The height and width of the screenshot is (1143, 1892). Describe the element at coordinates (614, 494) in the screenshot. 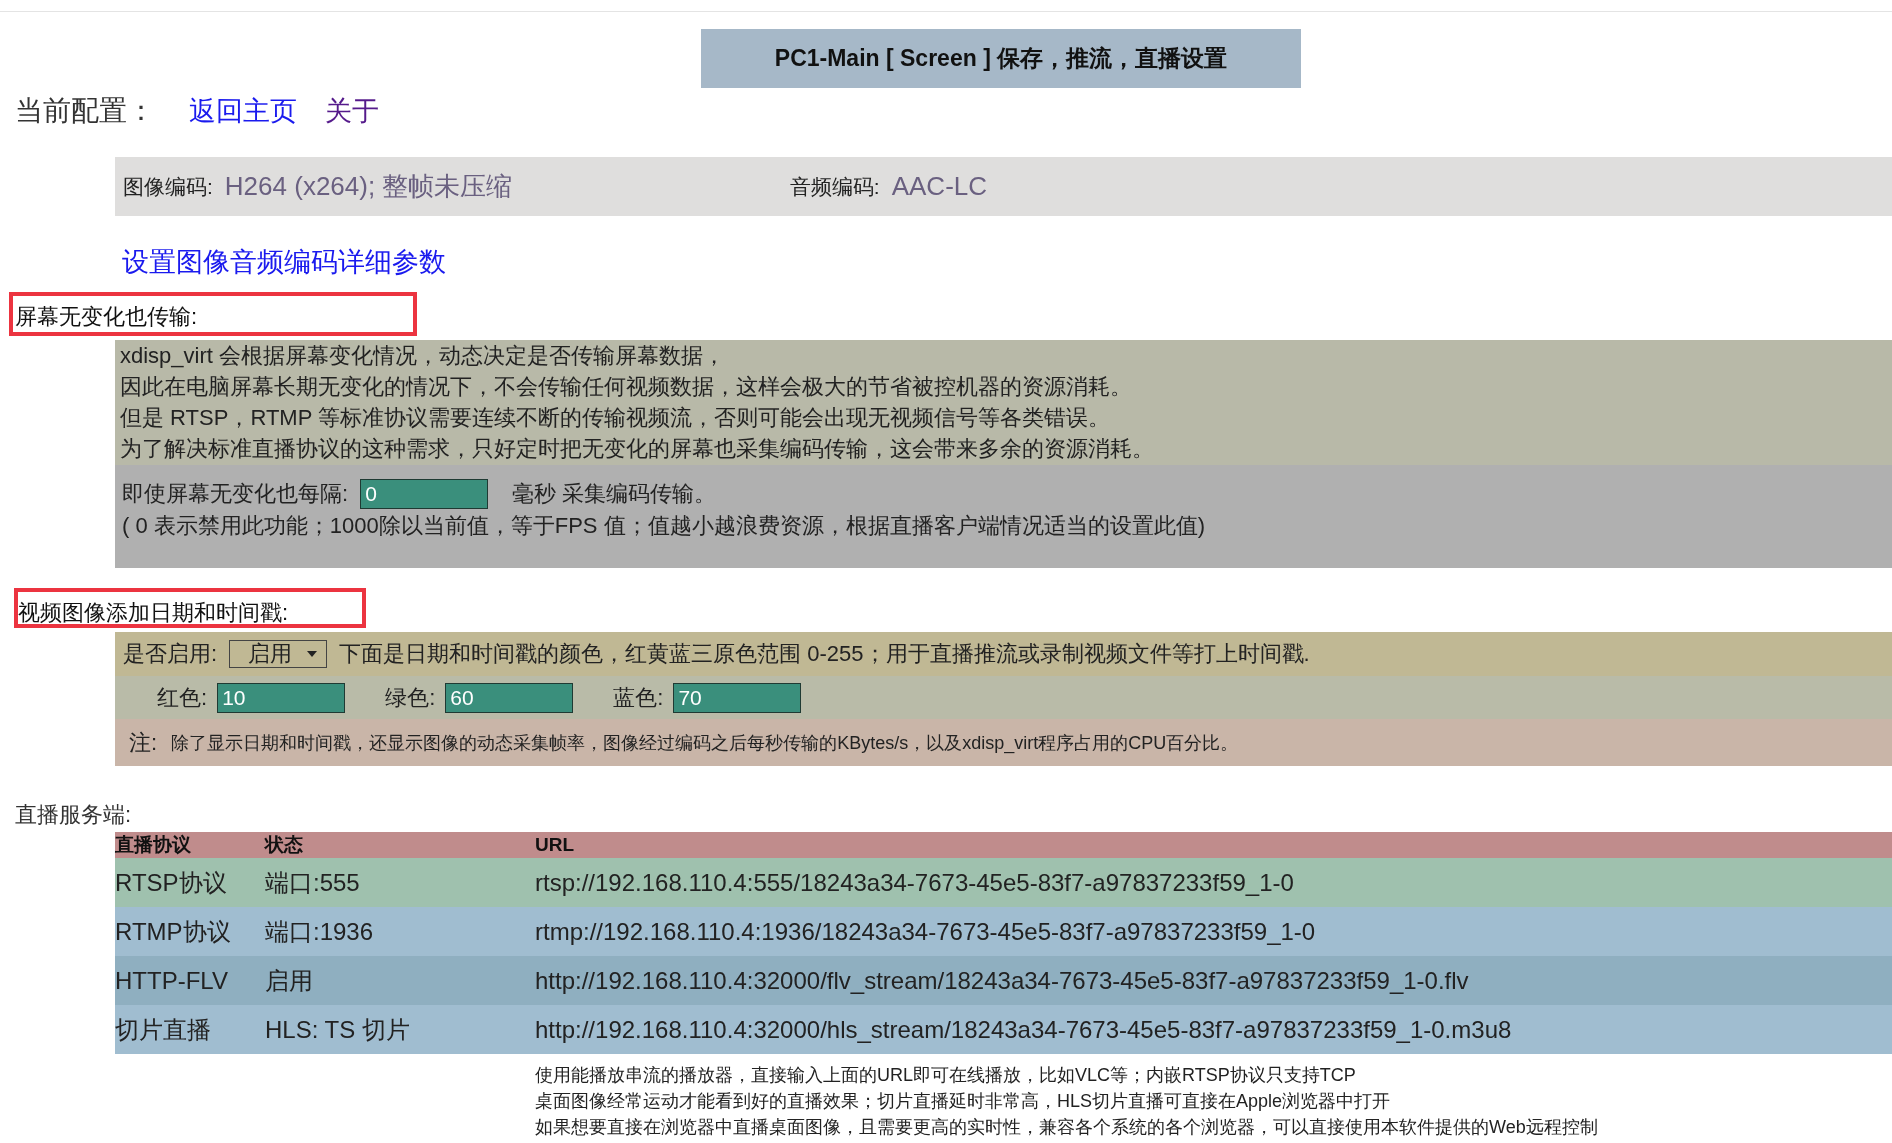

I see `interval-unit: 毫秒 采集编码传输。` at that location.